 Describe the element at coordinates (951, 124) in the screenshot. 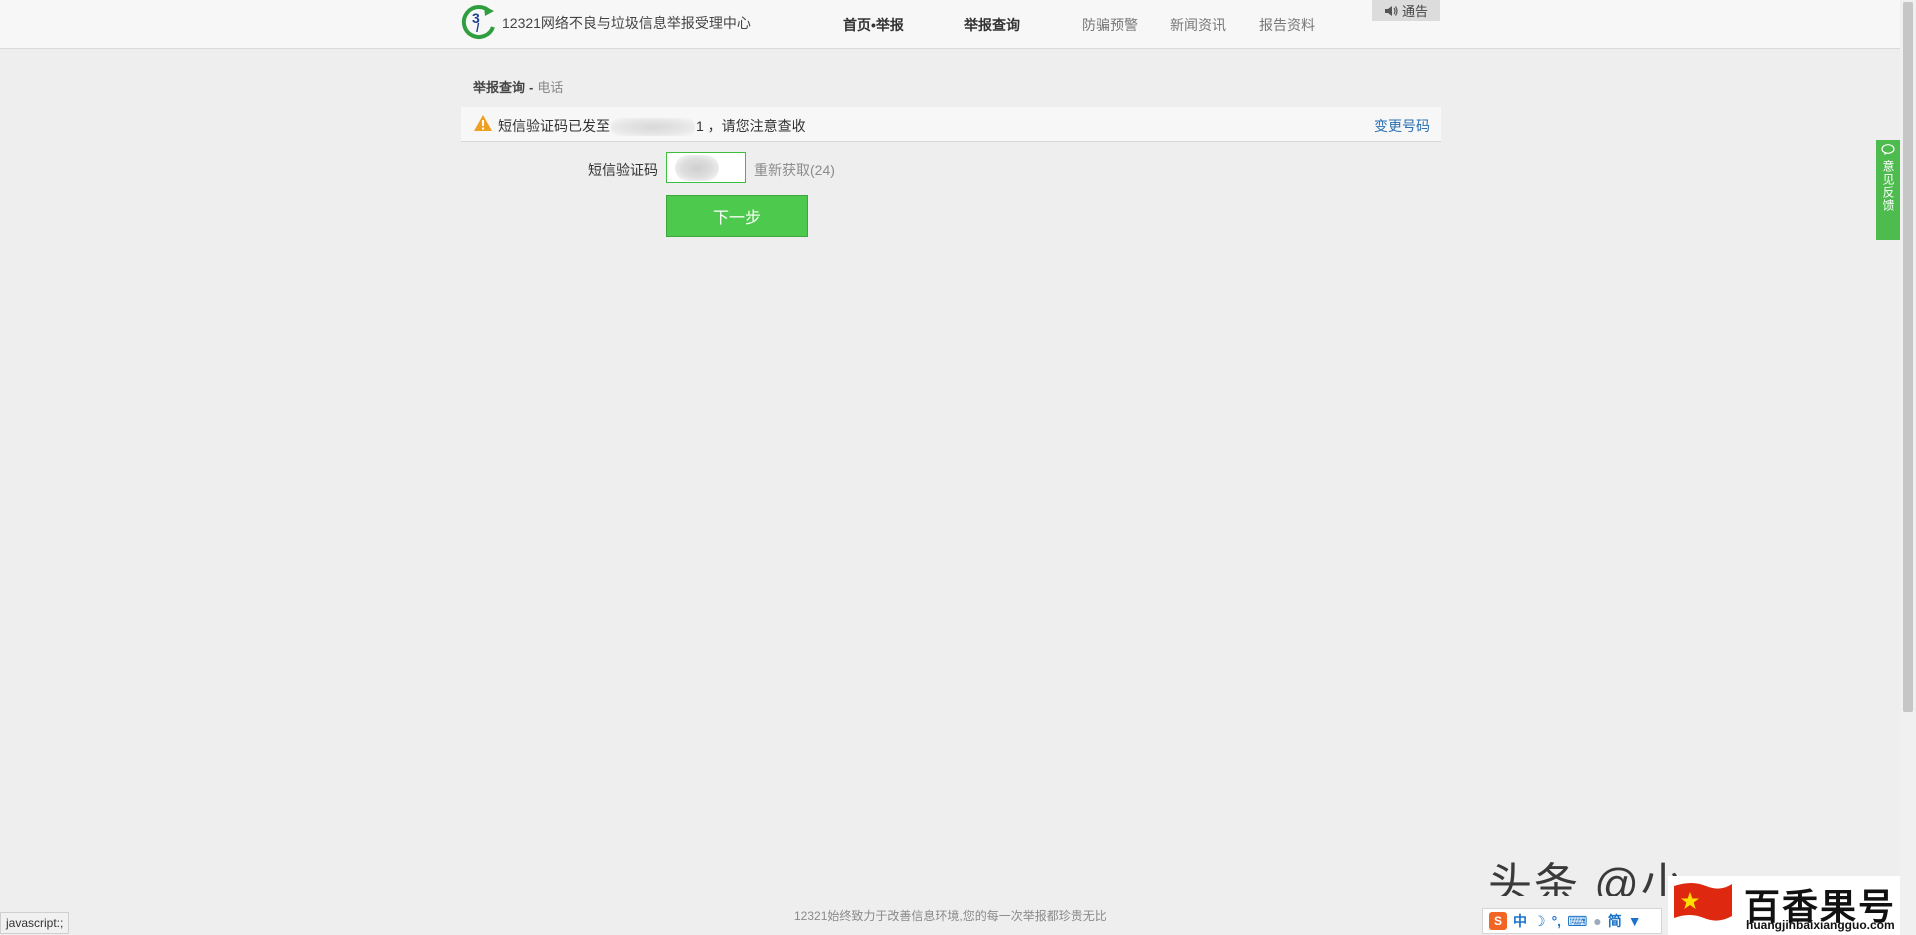

I see `sms-sent-alert: 短信验证码已发至 1 ，请您注意查收 变更号码` at that location.